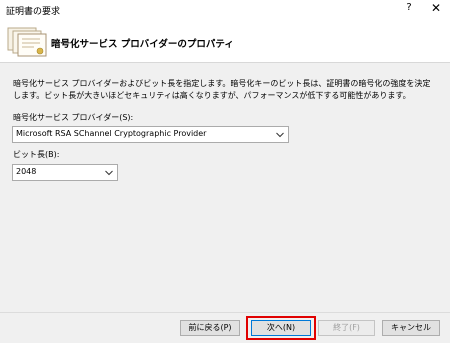 This screenshot has width=450, height=343. I want to click on help-button: ?, so click(409, 7).